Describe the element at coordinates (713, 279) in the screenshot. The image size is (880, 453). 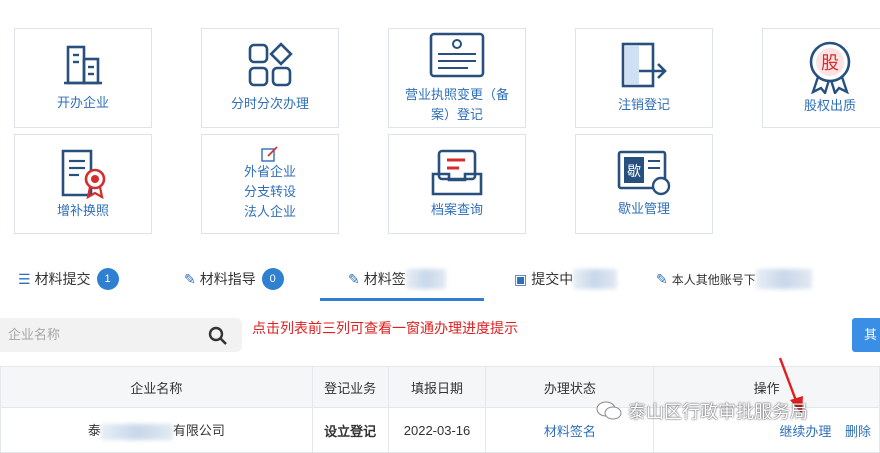
I see `tab-label: 本人其他账号下` at that location.